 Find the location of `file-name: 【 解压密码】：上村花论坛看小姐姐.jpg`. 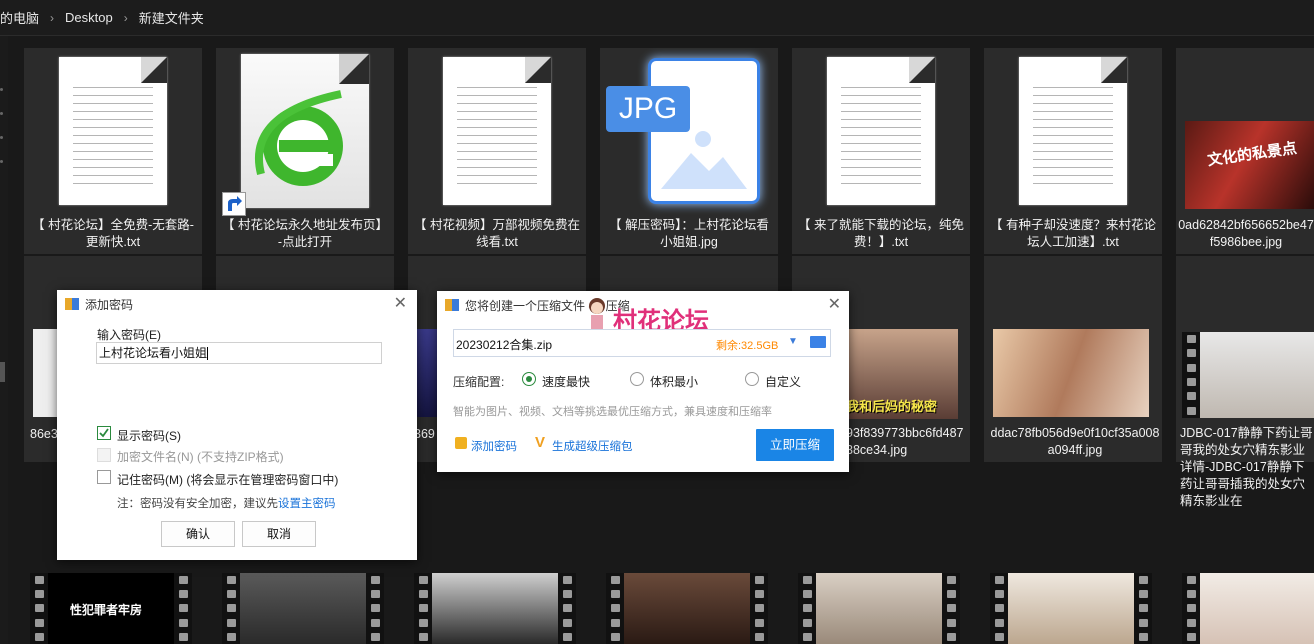

file-name: 【 解压密码】：上村花论坛看小姐姐.jpg is located at coordinates (689, 233).